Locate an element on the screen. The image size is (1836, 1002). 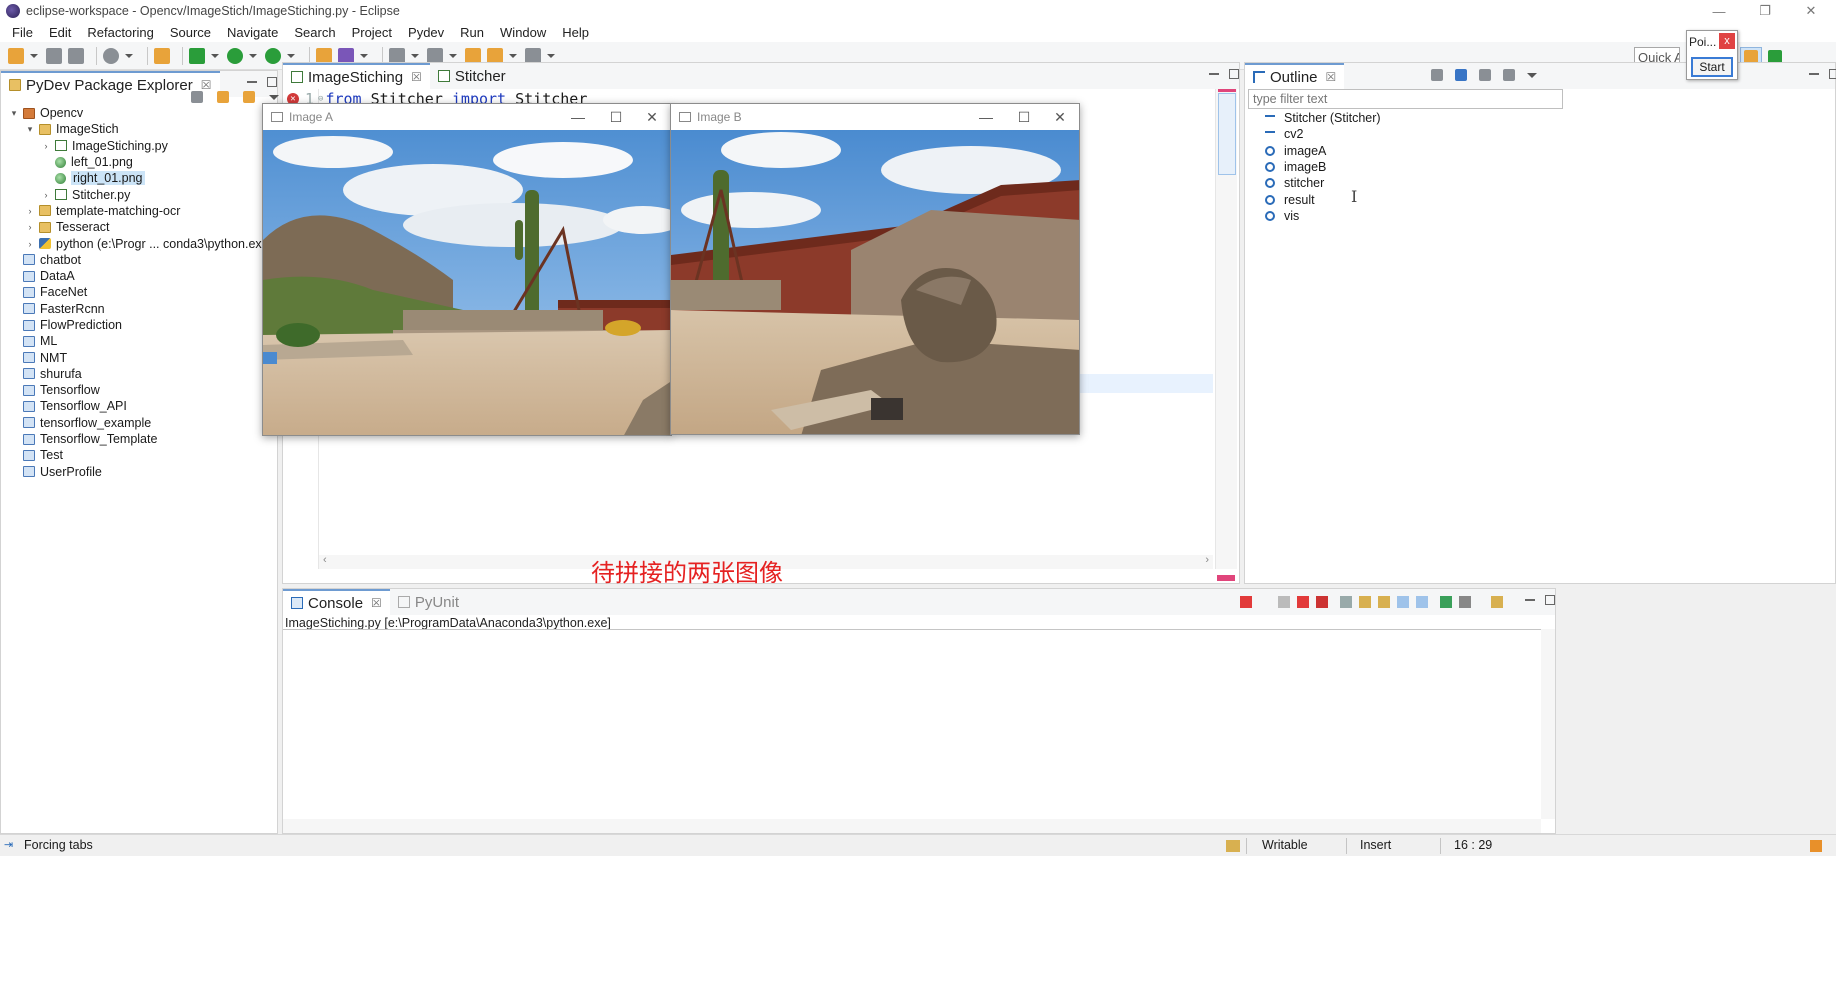
tree-item: › Tesseract is located at coordinates (139, 227).